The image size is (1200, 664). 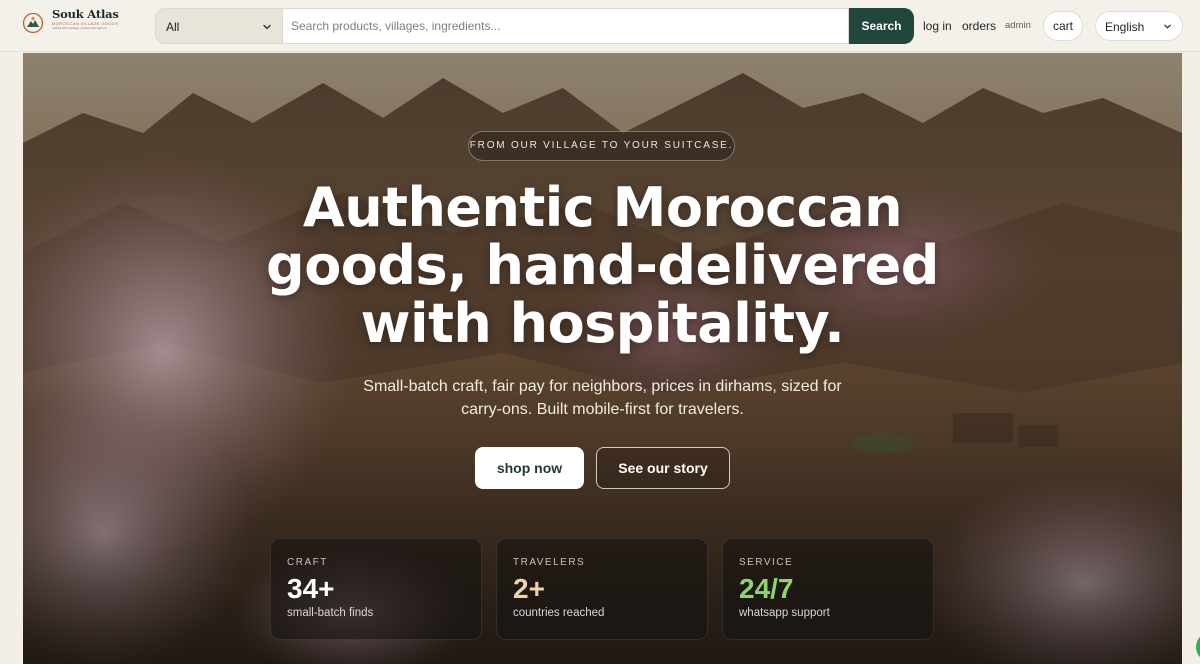 What do you see at coordinates (1063, 26) in the screenshot?
I see `cart-button: cart` at bounding box center [1063, 26].